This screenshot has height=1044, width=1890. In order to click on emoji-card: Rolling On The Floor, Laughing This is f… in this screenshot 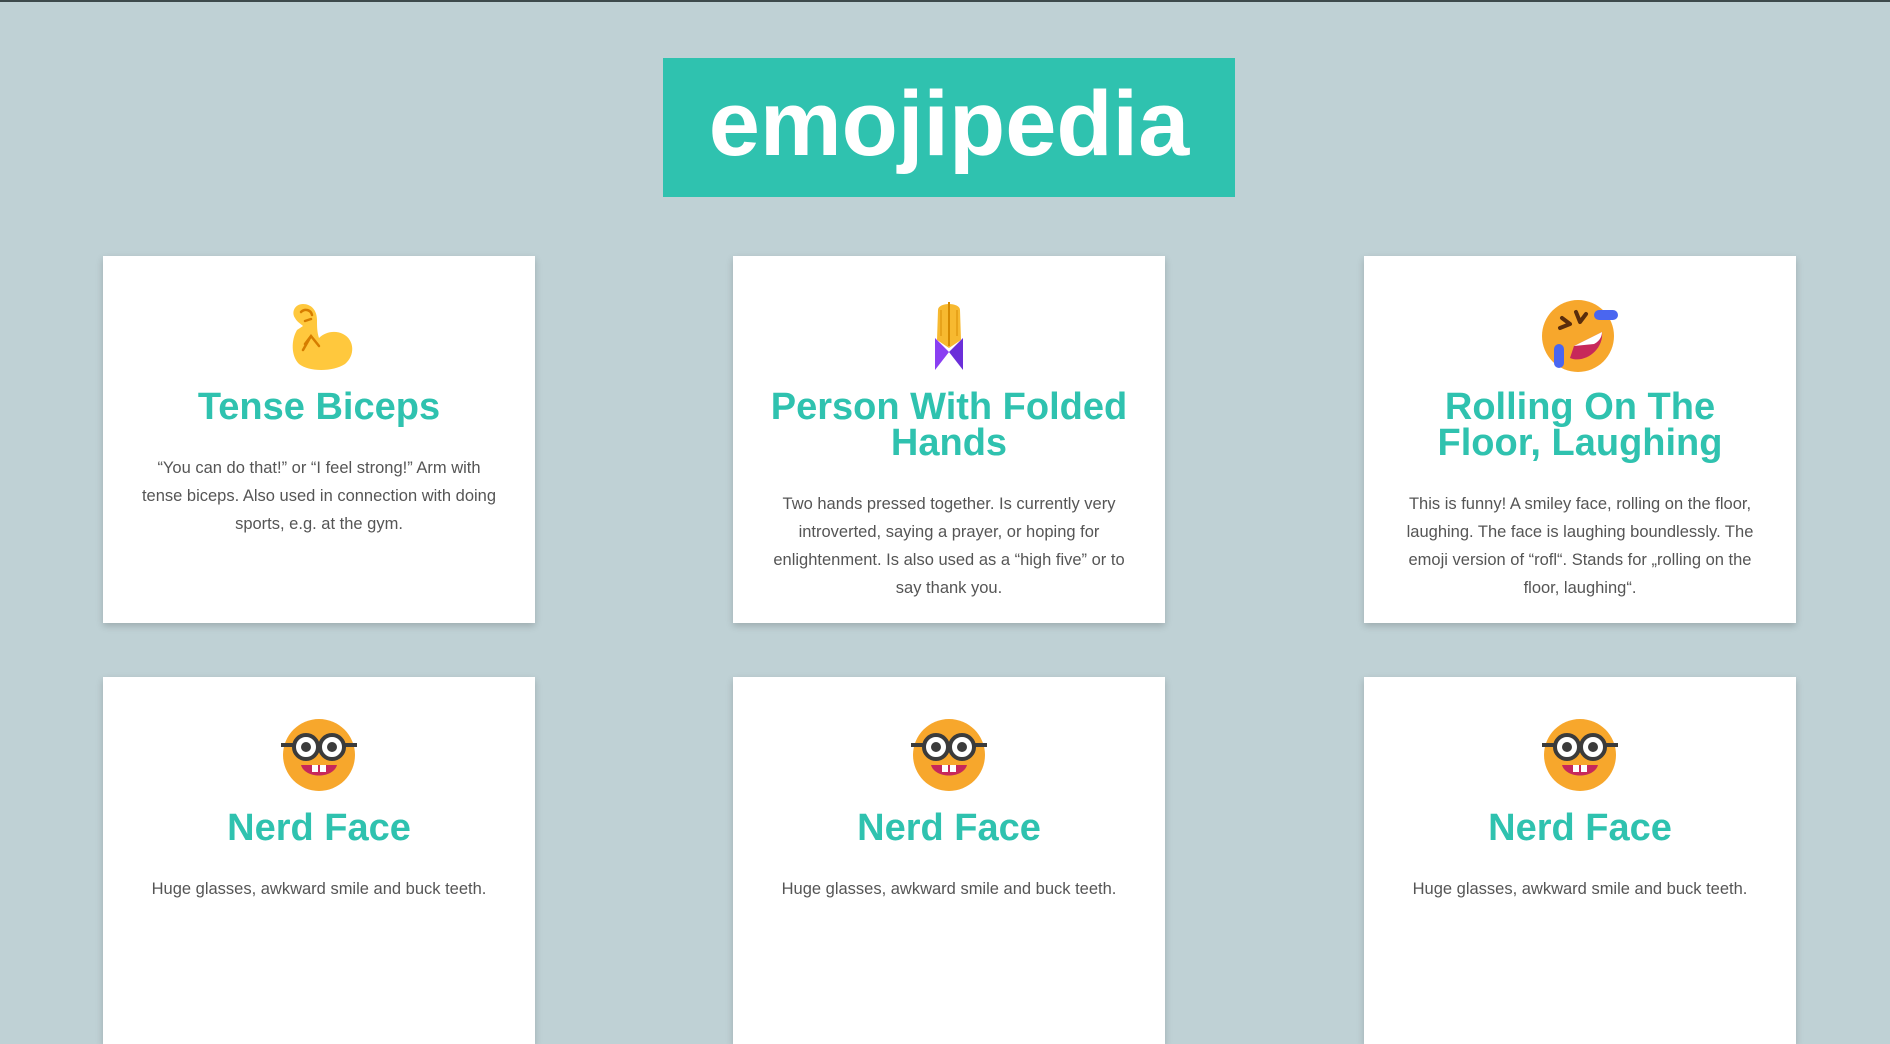, I will do `click(1580, 439)`.